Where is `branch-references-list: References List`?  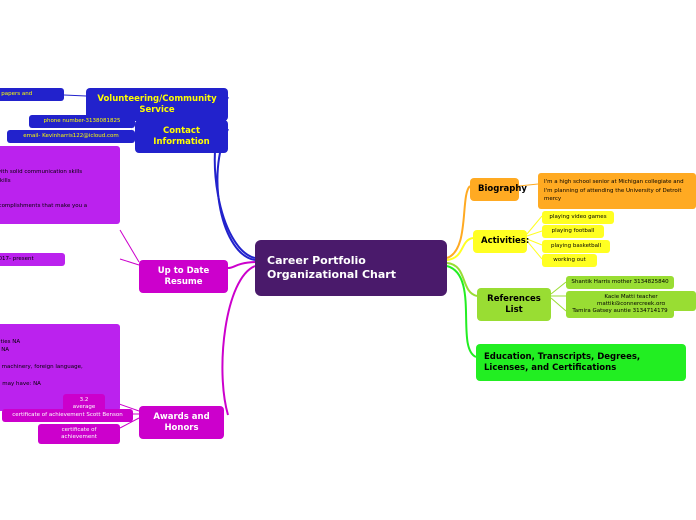 branch-references-list: References List is located at coordinates (514, 305).